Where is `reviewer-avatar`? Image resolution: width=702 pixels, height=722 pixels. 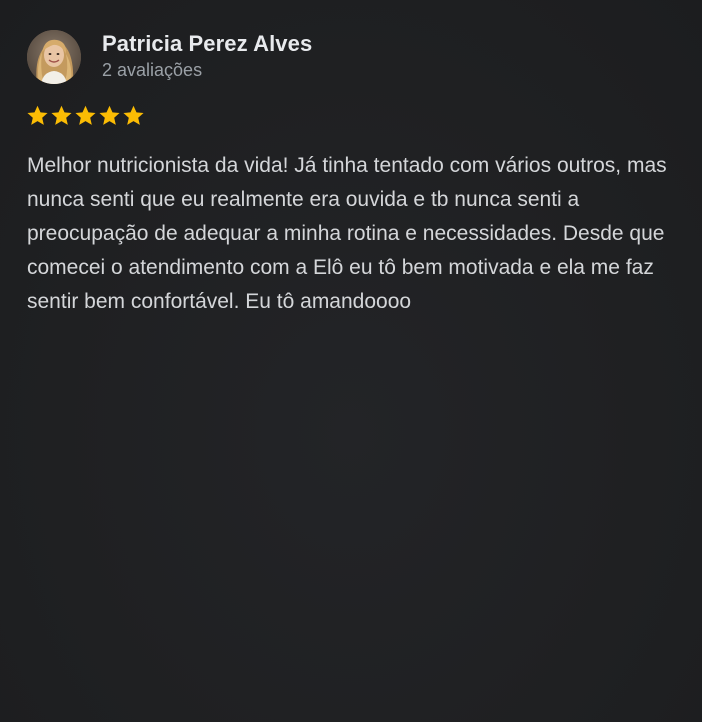
reviewer-avatar is located at coordinates (54, 57).